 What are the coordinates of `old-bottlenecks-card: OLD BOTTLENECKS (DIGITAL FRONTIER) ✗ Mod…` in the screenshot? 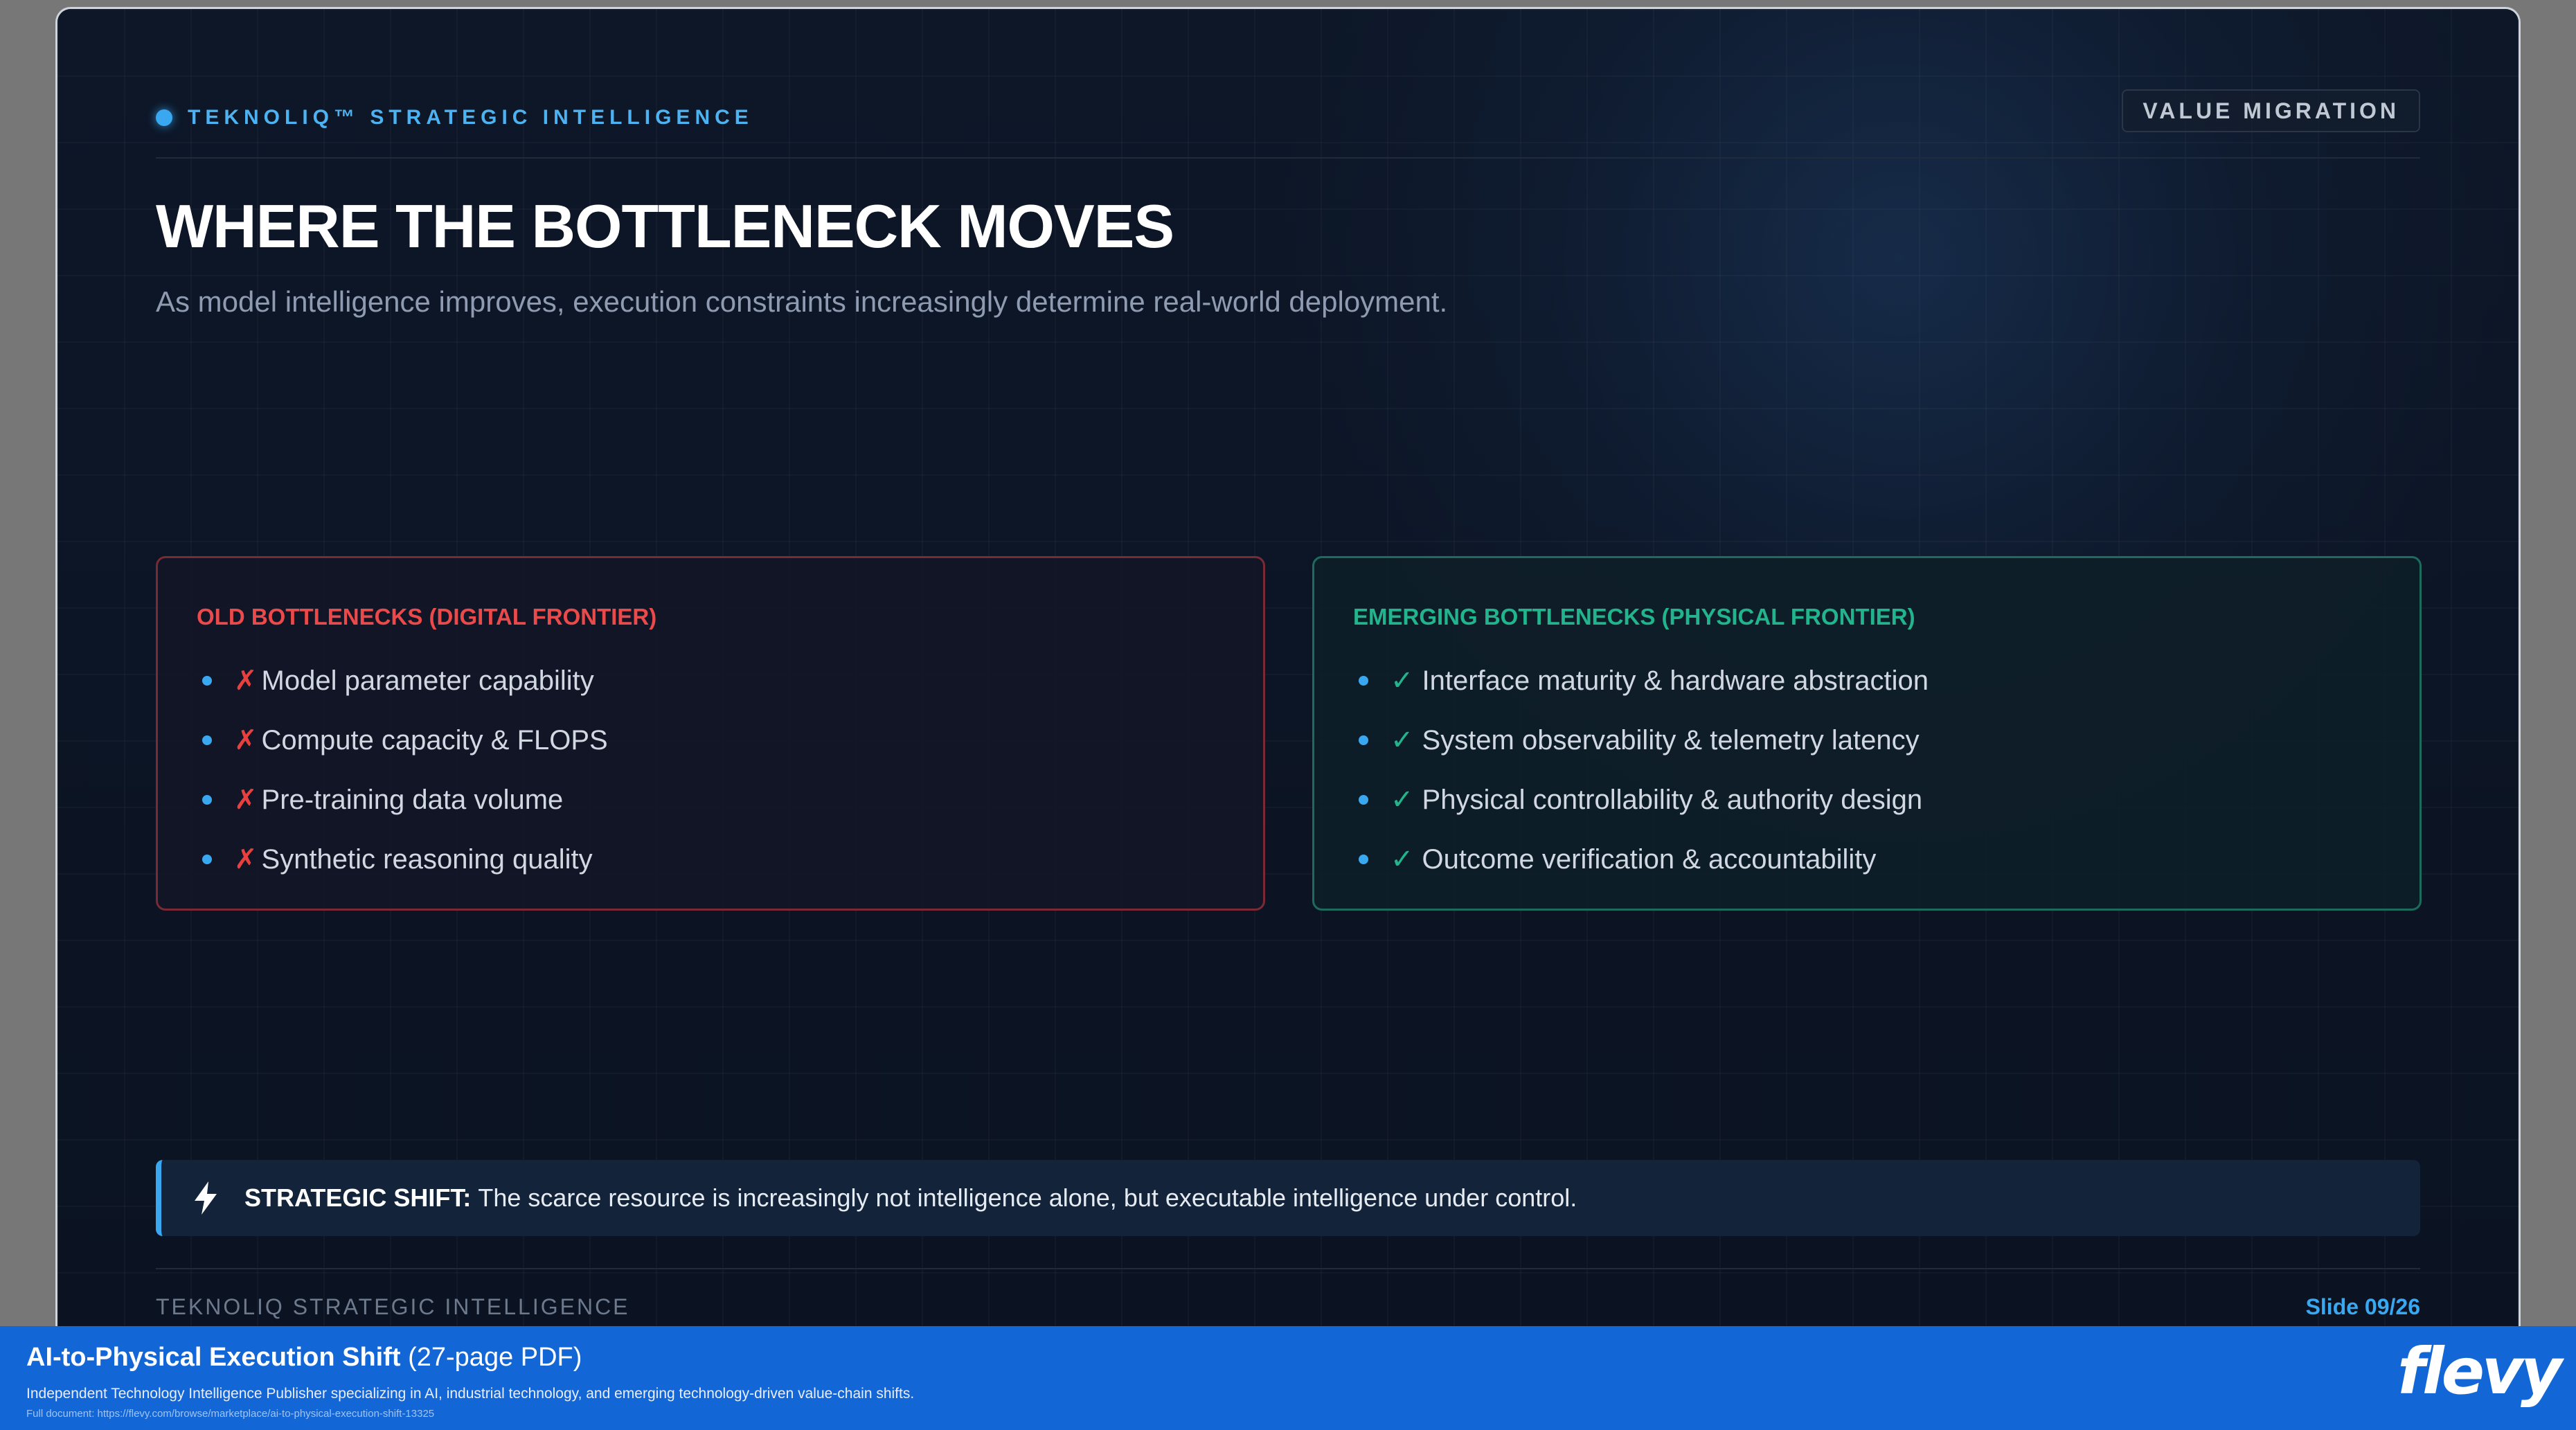 It's located at (711, 733).